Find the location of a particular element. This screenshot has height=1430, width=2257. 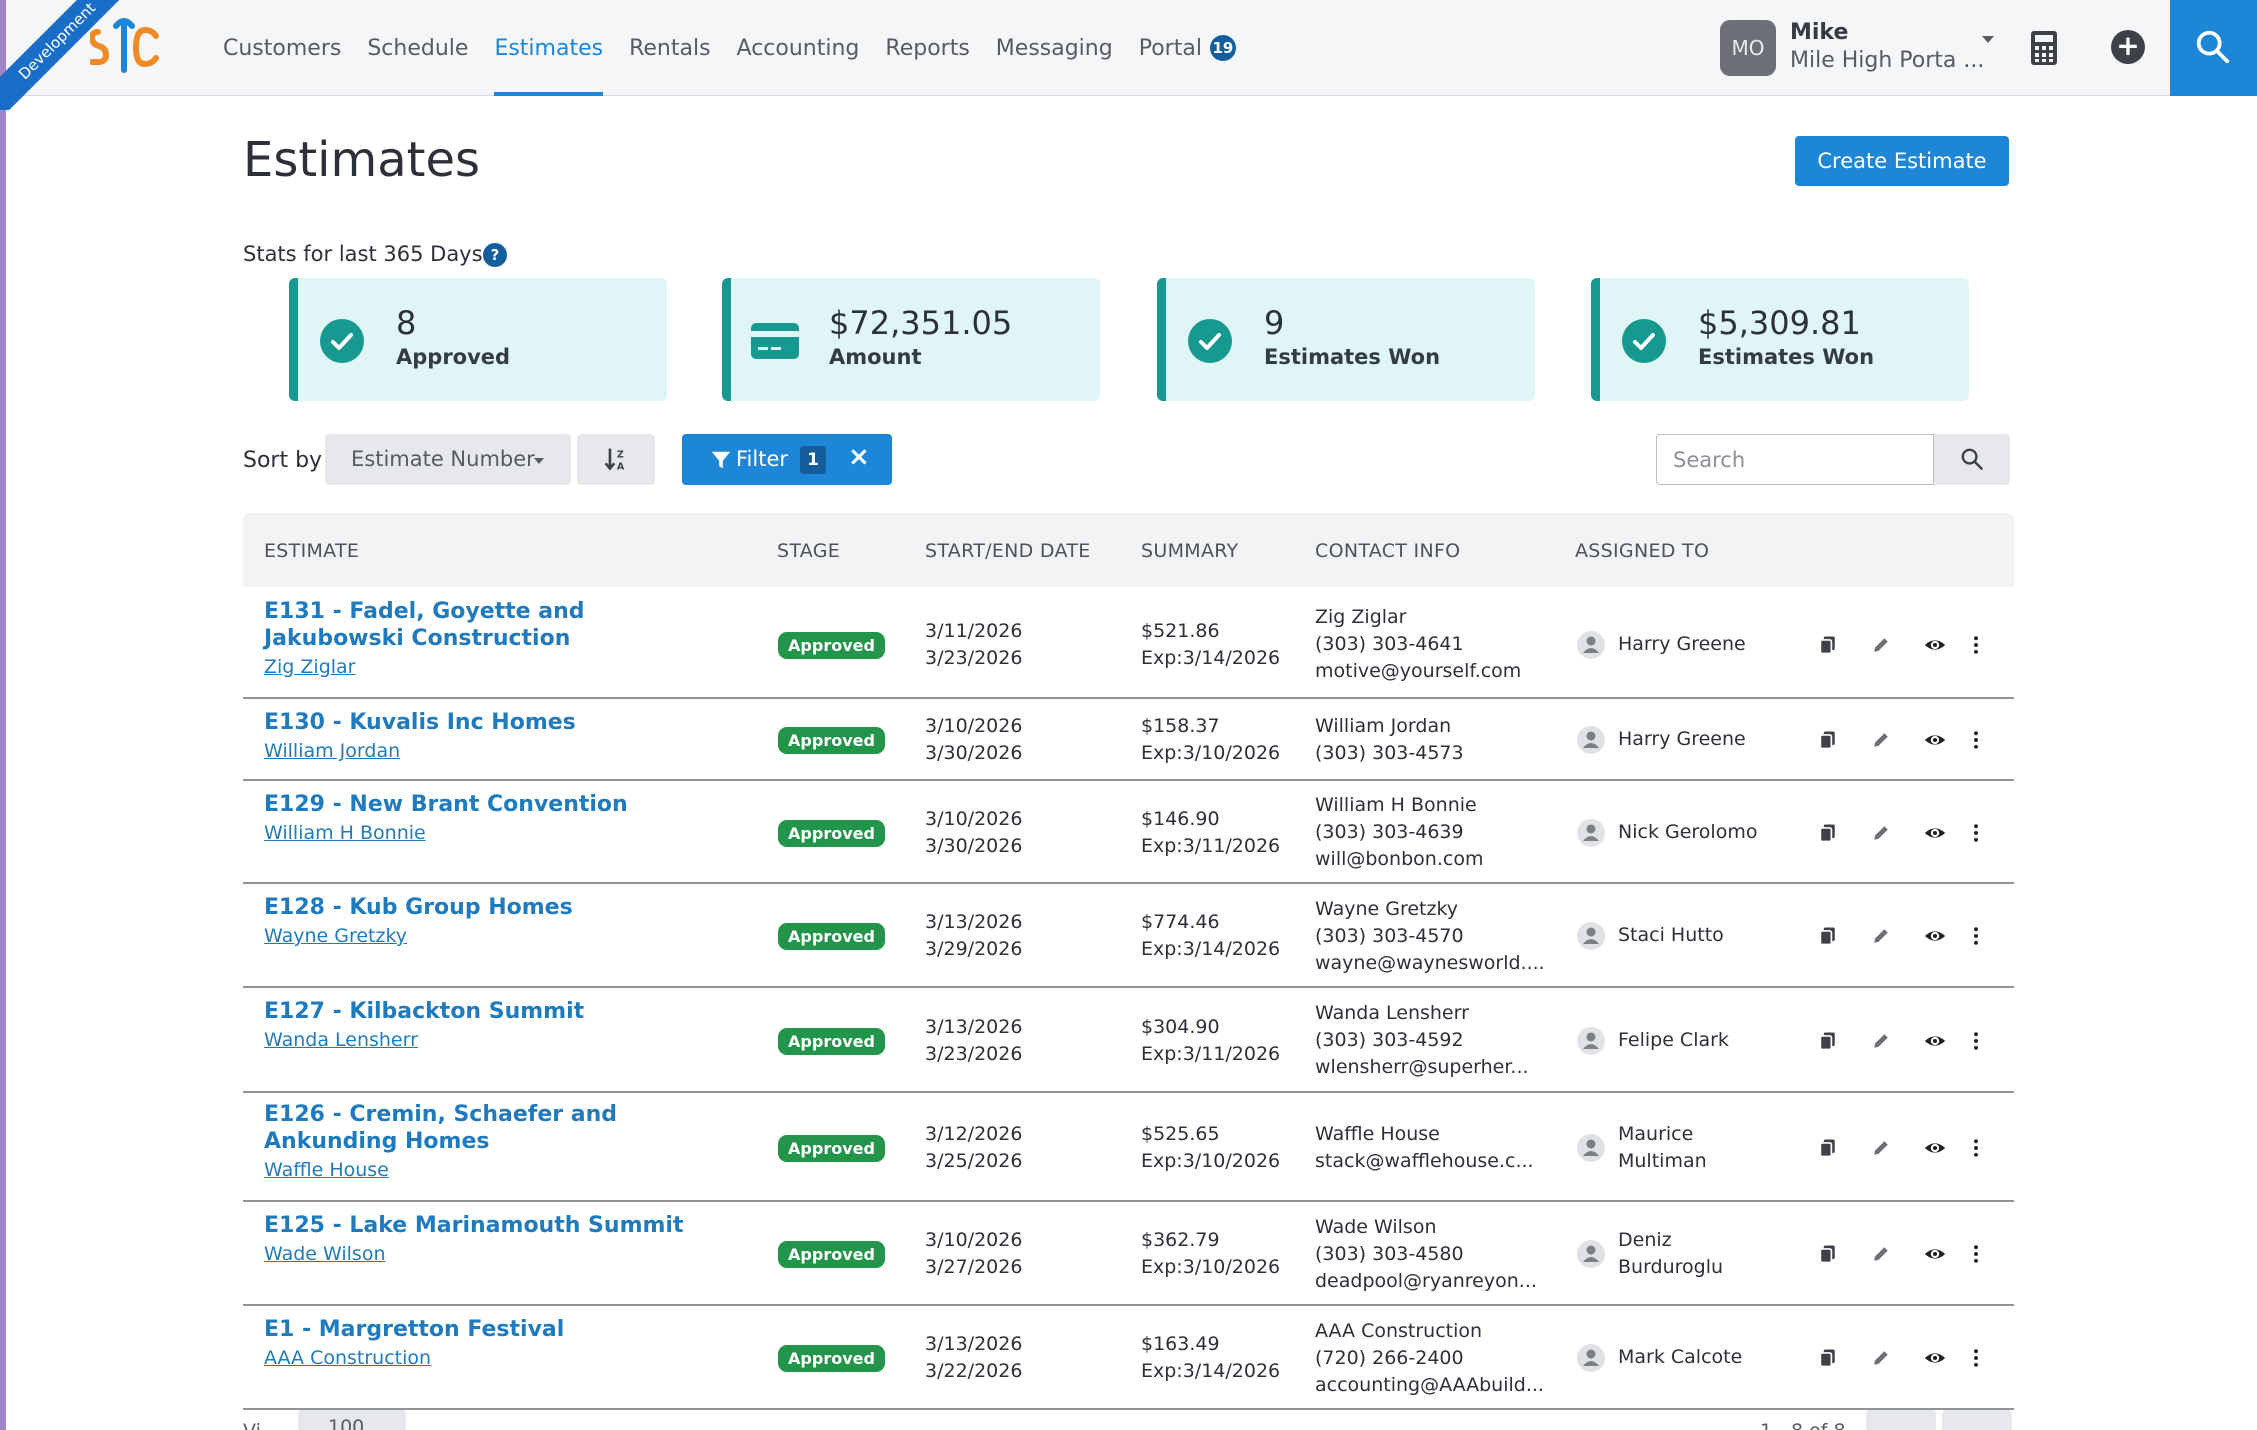

estimate-contact-link: Zig Ziglar is located at coordinates (309, 667).